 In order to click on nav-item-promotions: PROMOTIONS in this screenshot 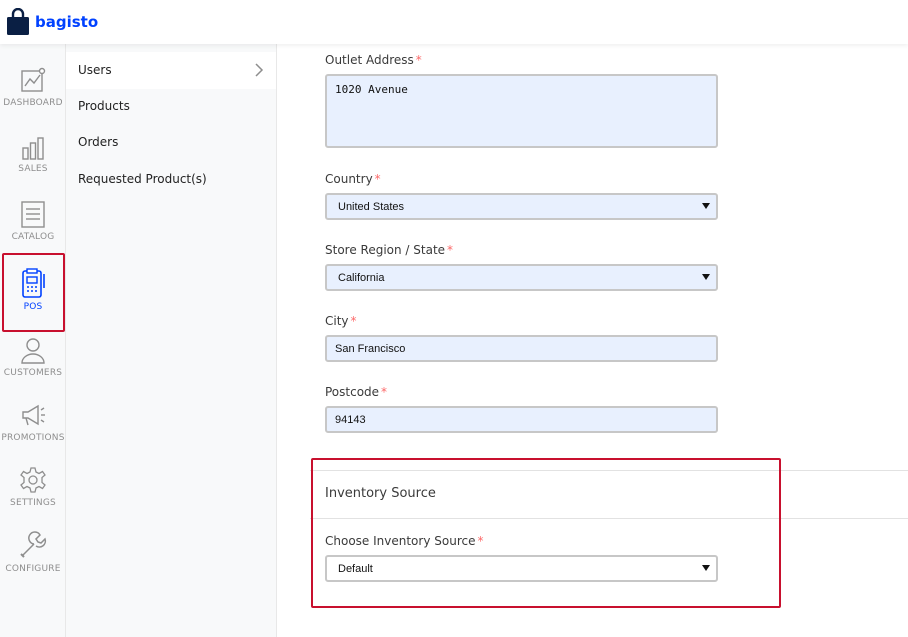, I will do `click(33, 432)`.